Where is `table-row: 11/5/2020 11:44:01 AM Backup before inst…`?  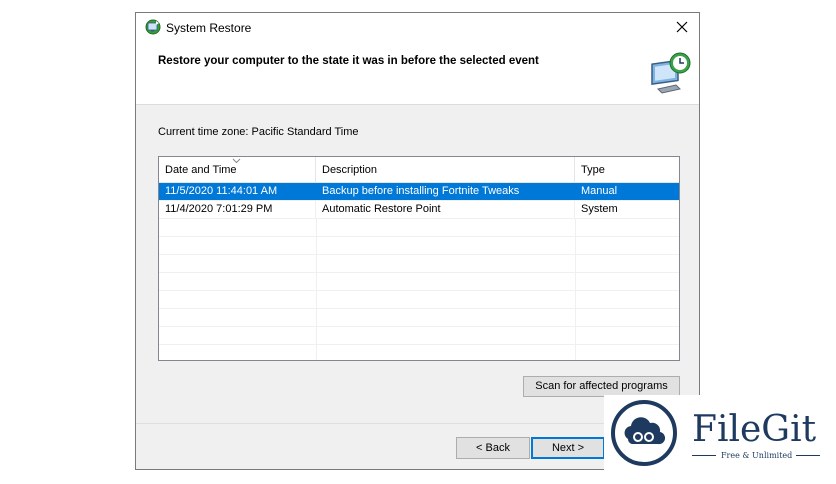 table-row: 11/5/2020 11:44:01 AM Backup before inst… is located at coordinates (419, 192).